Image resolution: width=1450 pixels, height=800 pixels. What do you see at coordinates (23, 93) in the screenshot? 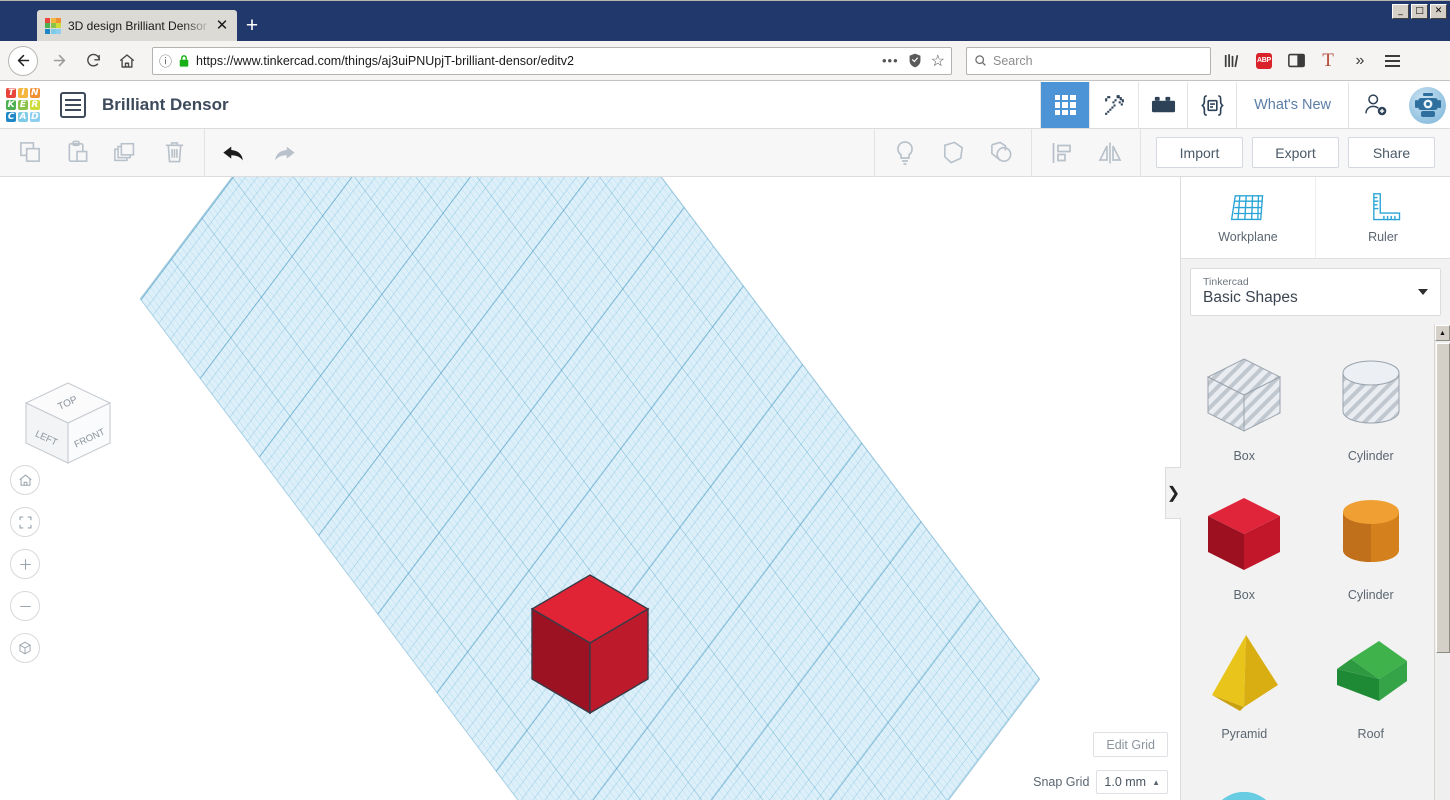
I see `logo-tile-i: I` at bounding box center [23, 93].